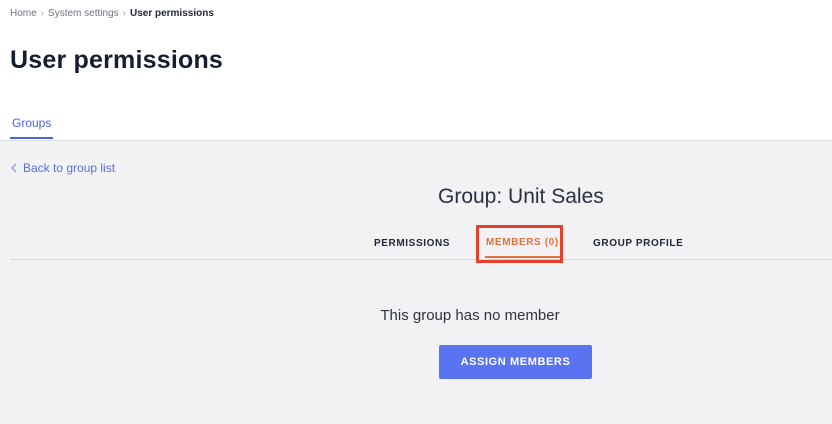 This screenshot has width=832, height=424. Describe the element at coordinates (412, 243) in the screenshot. I see `tab-permissions: PERMISSIONS` at that location.